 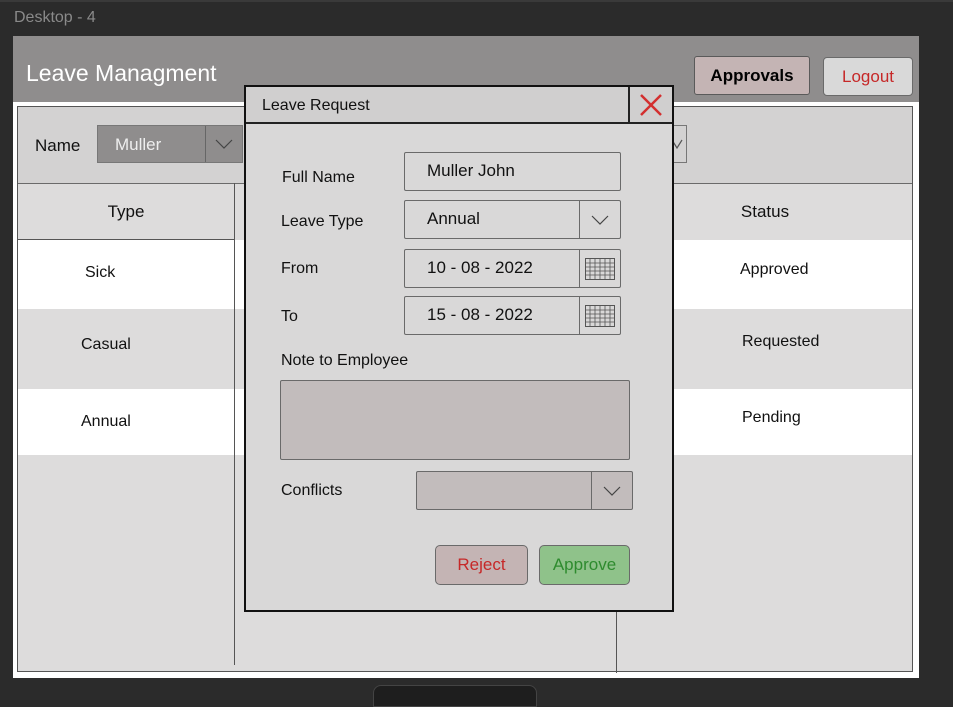 I want to click on bottom-tab, so click(x=455, y=696).